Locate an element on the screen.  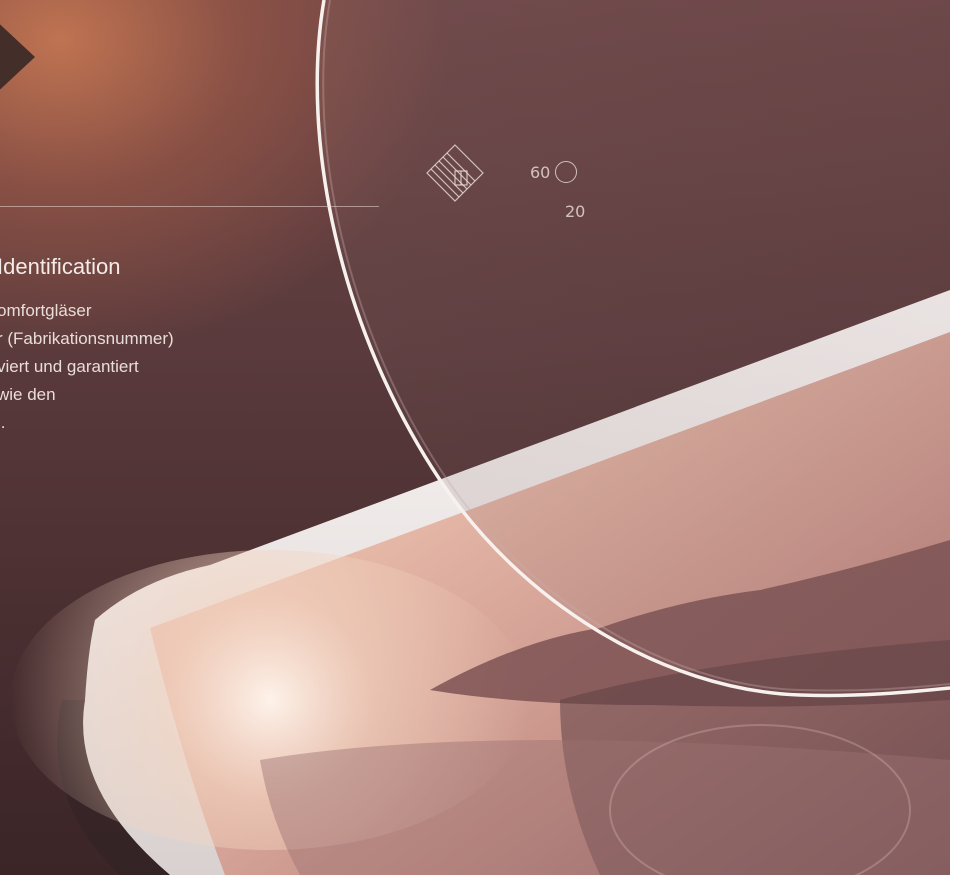
body-line: l. is located at coordinates (3, 422).